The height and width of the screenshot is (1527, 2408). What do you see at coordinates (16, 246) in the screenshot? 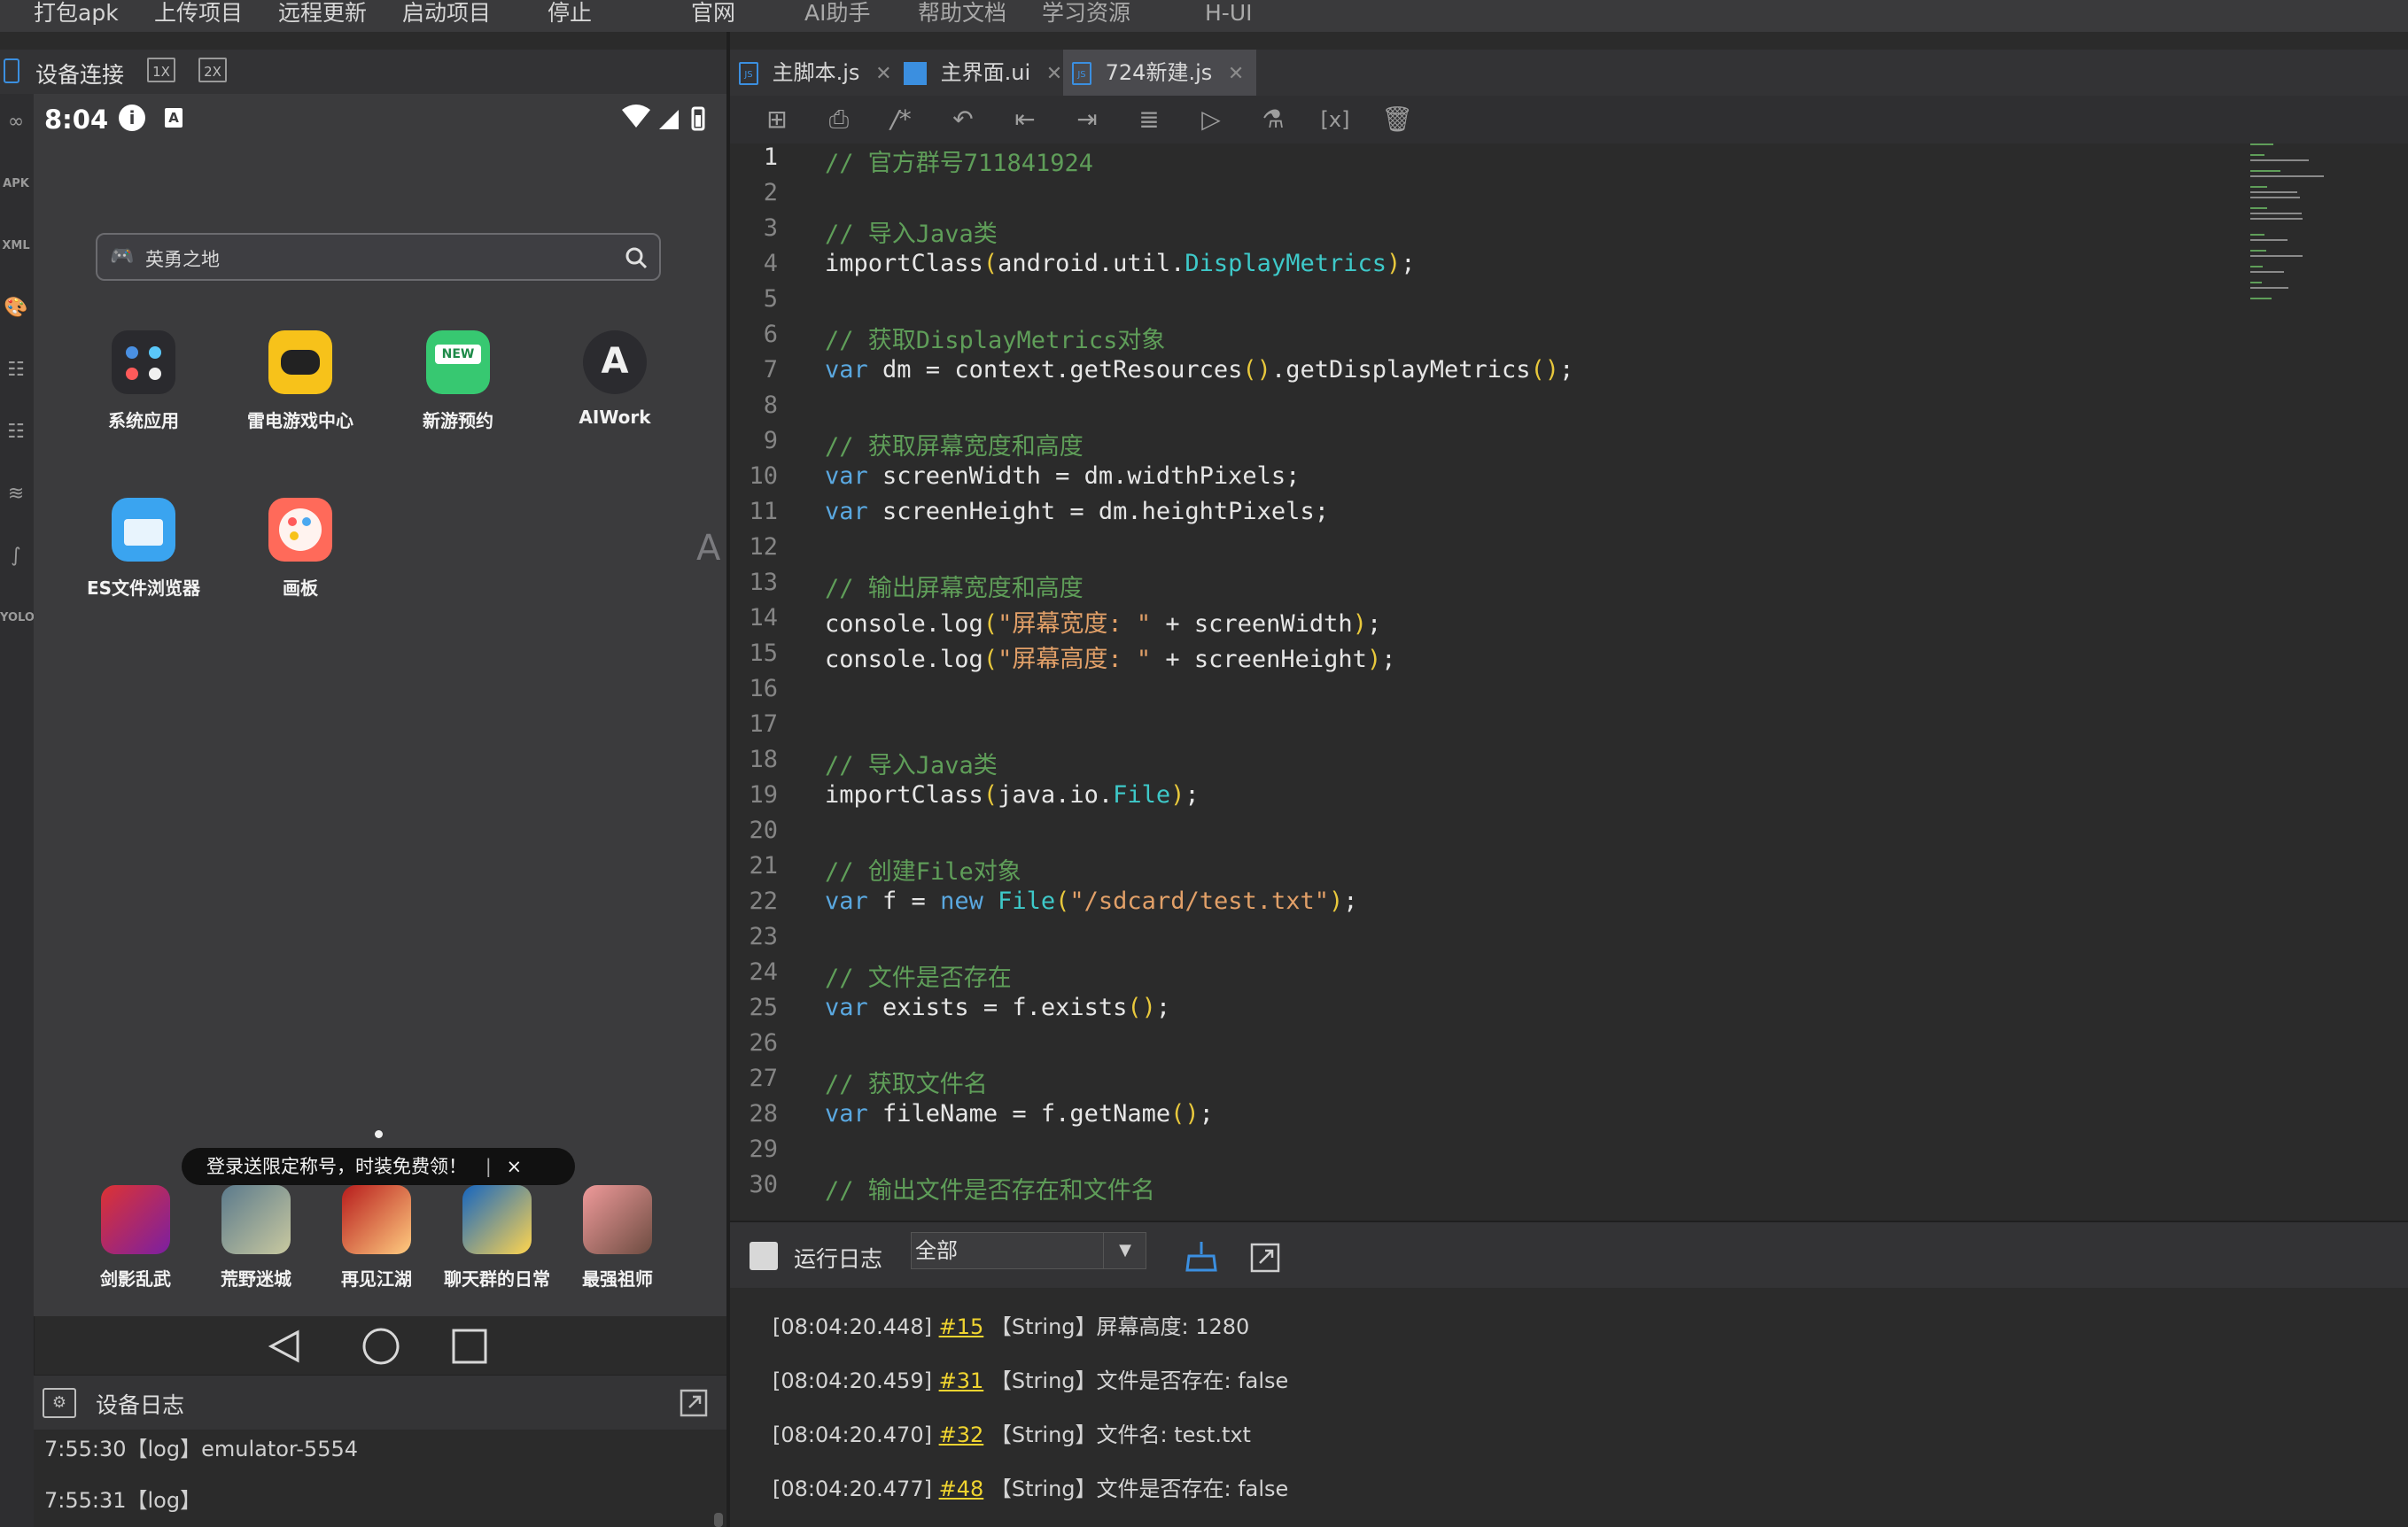
I see `xml-icon: XML` at bounding box center [16, 246].